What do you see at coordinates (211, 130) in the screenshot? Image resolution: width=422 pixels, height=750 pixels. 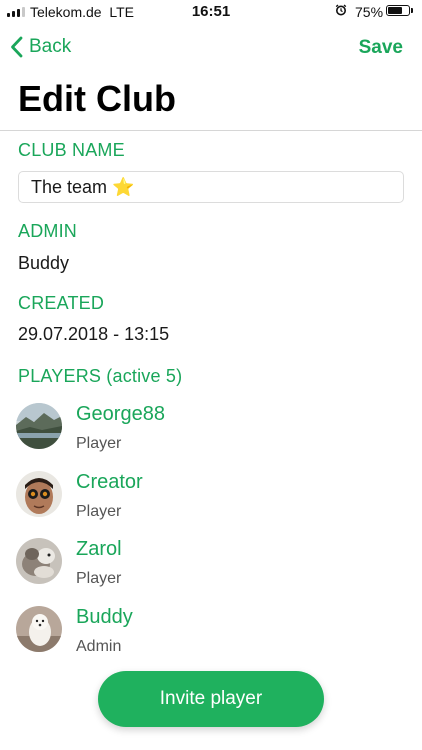 I see `header-divider` at bounding box center [211, 130].